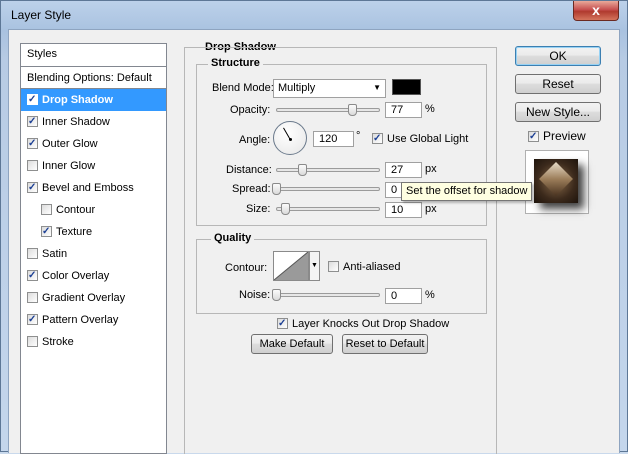 This screenshot has height=454, width=628. Describe the element at coordinates (255, 140) in the screenshot. I see `angle-label: Angle:` at that location.